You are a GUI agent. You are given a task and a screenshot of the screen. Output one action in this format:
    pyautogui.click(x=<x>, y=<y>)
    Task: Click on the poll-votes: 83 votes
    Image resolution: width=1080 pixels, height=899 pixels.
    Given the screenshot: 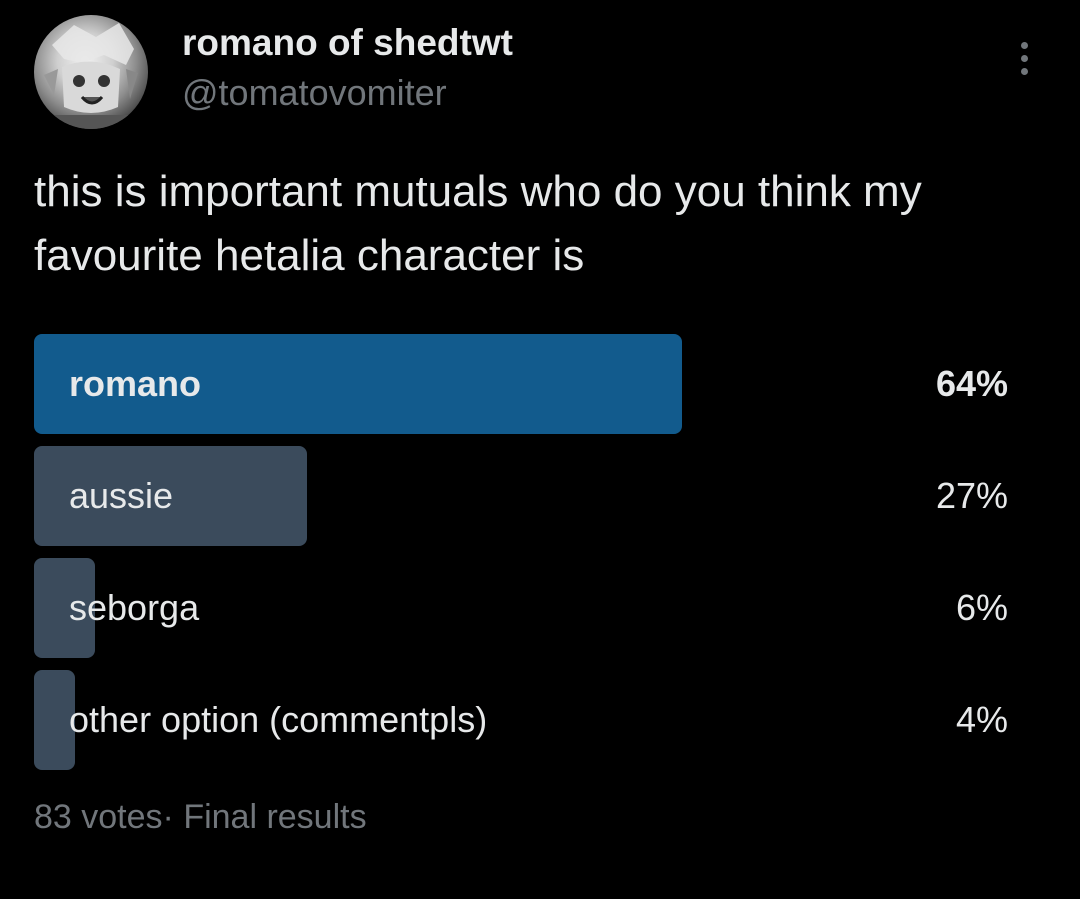 What is the action you would take?
    pyautogui.click(x=98, y=817)
    